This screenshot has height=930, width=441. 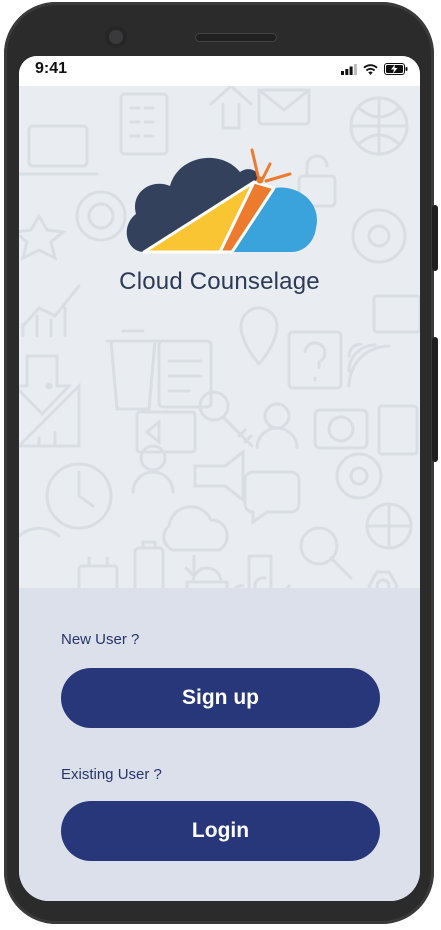 I want to click on front-camera, so click(x=116, y=37).